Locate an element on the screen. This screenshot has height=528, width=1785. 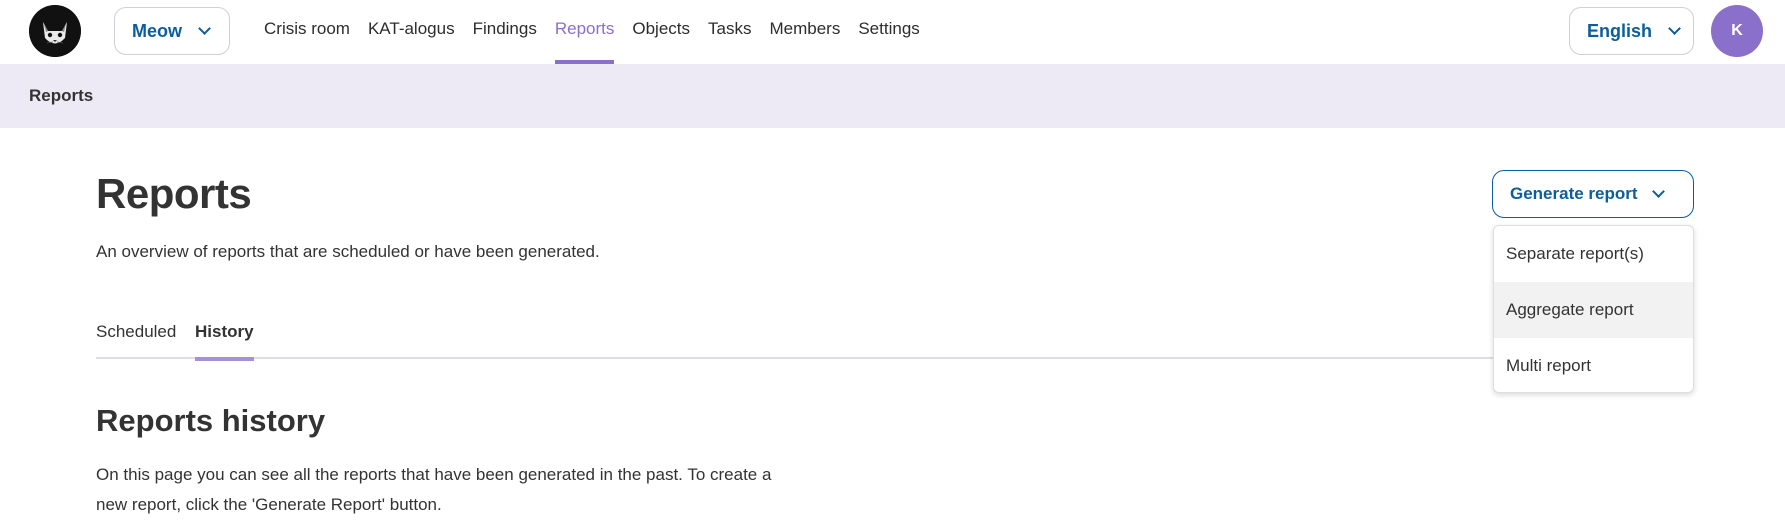
language-select: English is located at coordinates (1631, 31).